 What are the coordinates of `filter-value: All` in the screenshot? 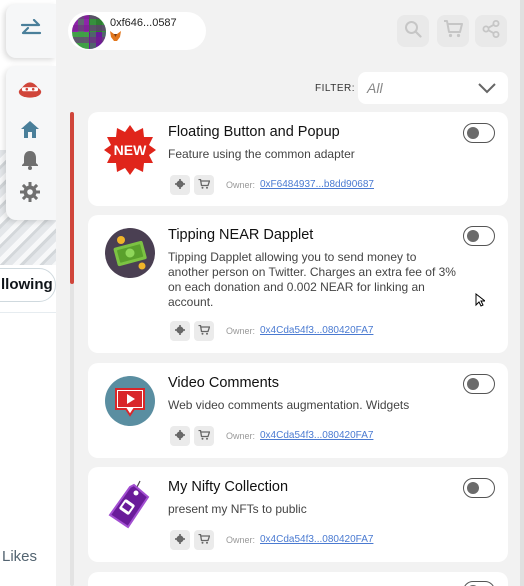 It's located at (375, 88).